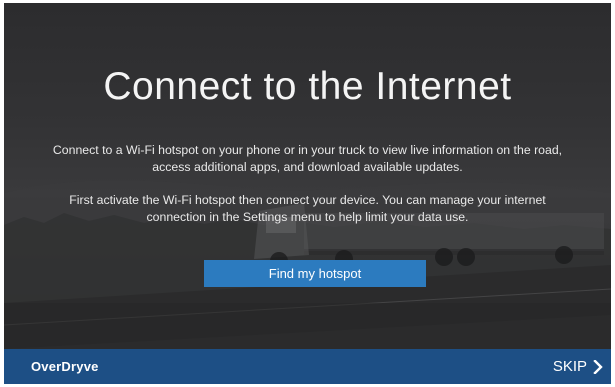 The width and height of the screenshot is (615, 387). Describe the element at coordinates (307, 86) in the screenshot. I see `page-title: Connect to the Internet` at that location.